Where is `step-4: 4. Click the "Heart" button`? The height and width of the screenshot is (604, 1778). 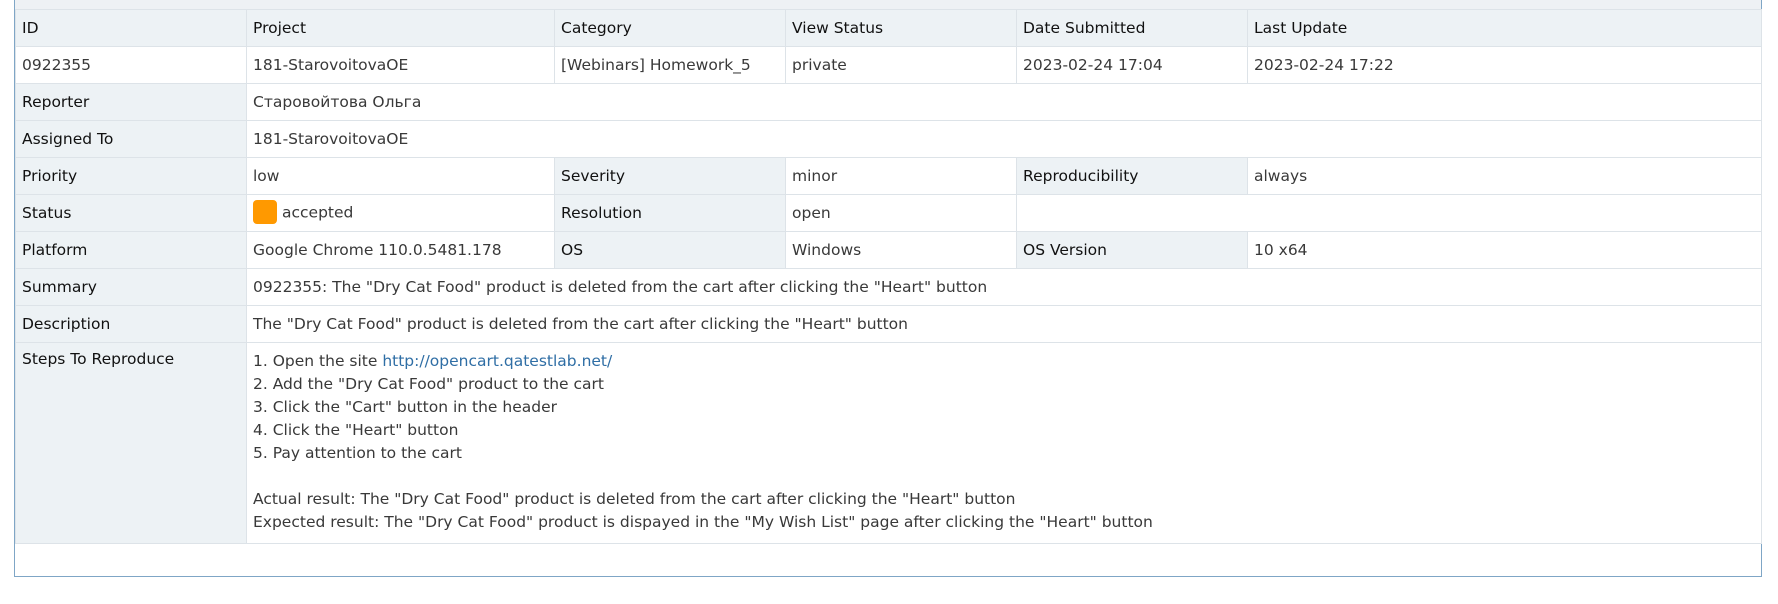
step-4: 4. Click the "Heart" button is located at coordinates (356, 430).